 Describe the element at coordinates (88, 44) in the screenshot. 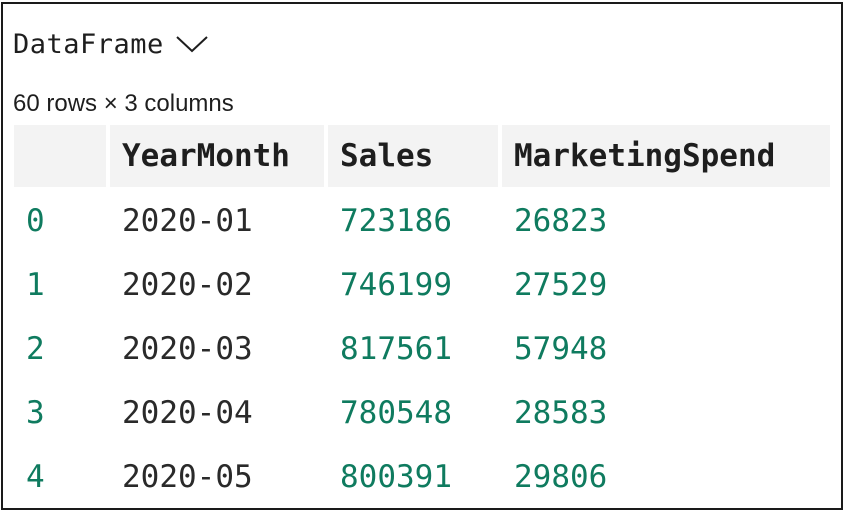

I see `dataframe-title: DataFrame` at that location.